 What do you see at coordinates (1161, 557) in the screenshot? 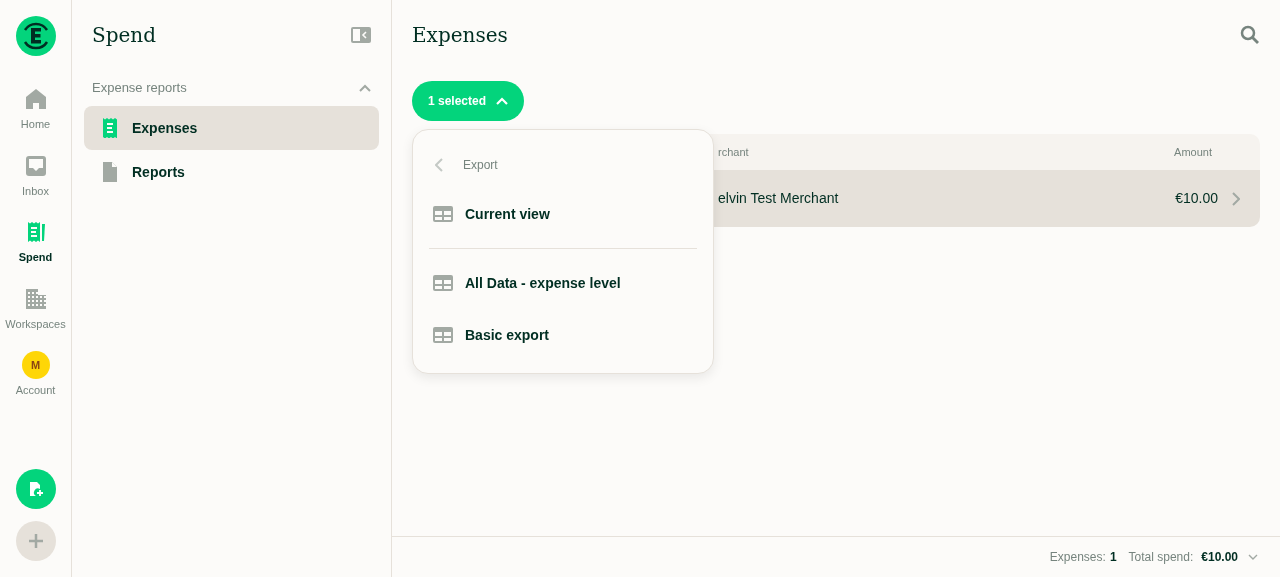
I see `total-spend-label: Total spend:` at bounding box center [1161, 557].